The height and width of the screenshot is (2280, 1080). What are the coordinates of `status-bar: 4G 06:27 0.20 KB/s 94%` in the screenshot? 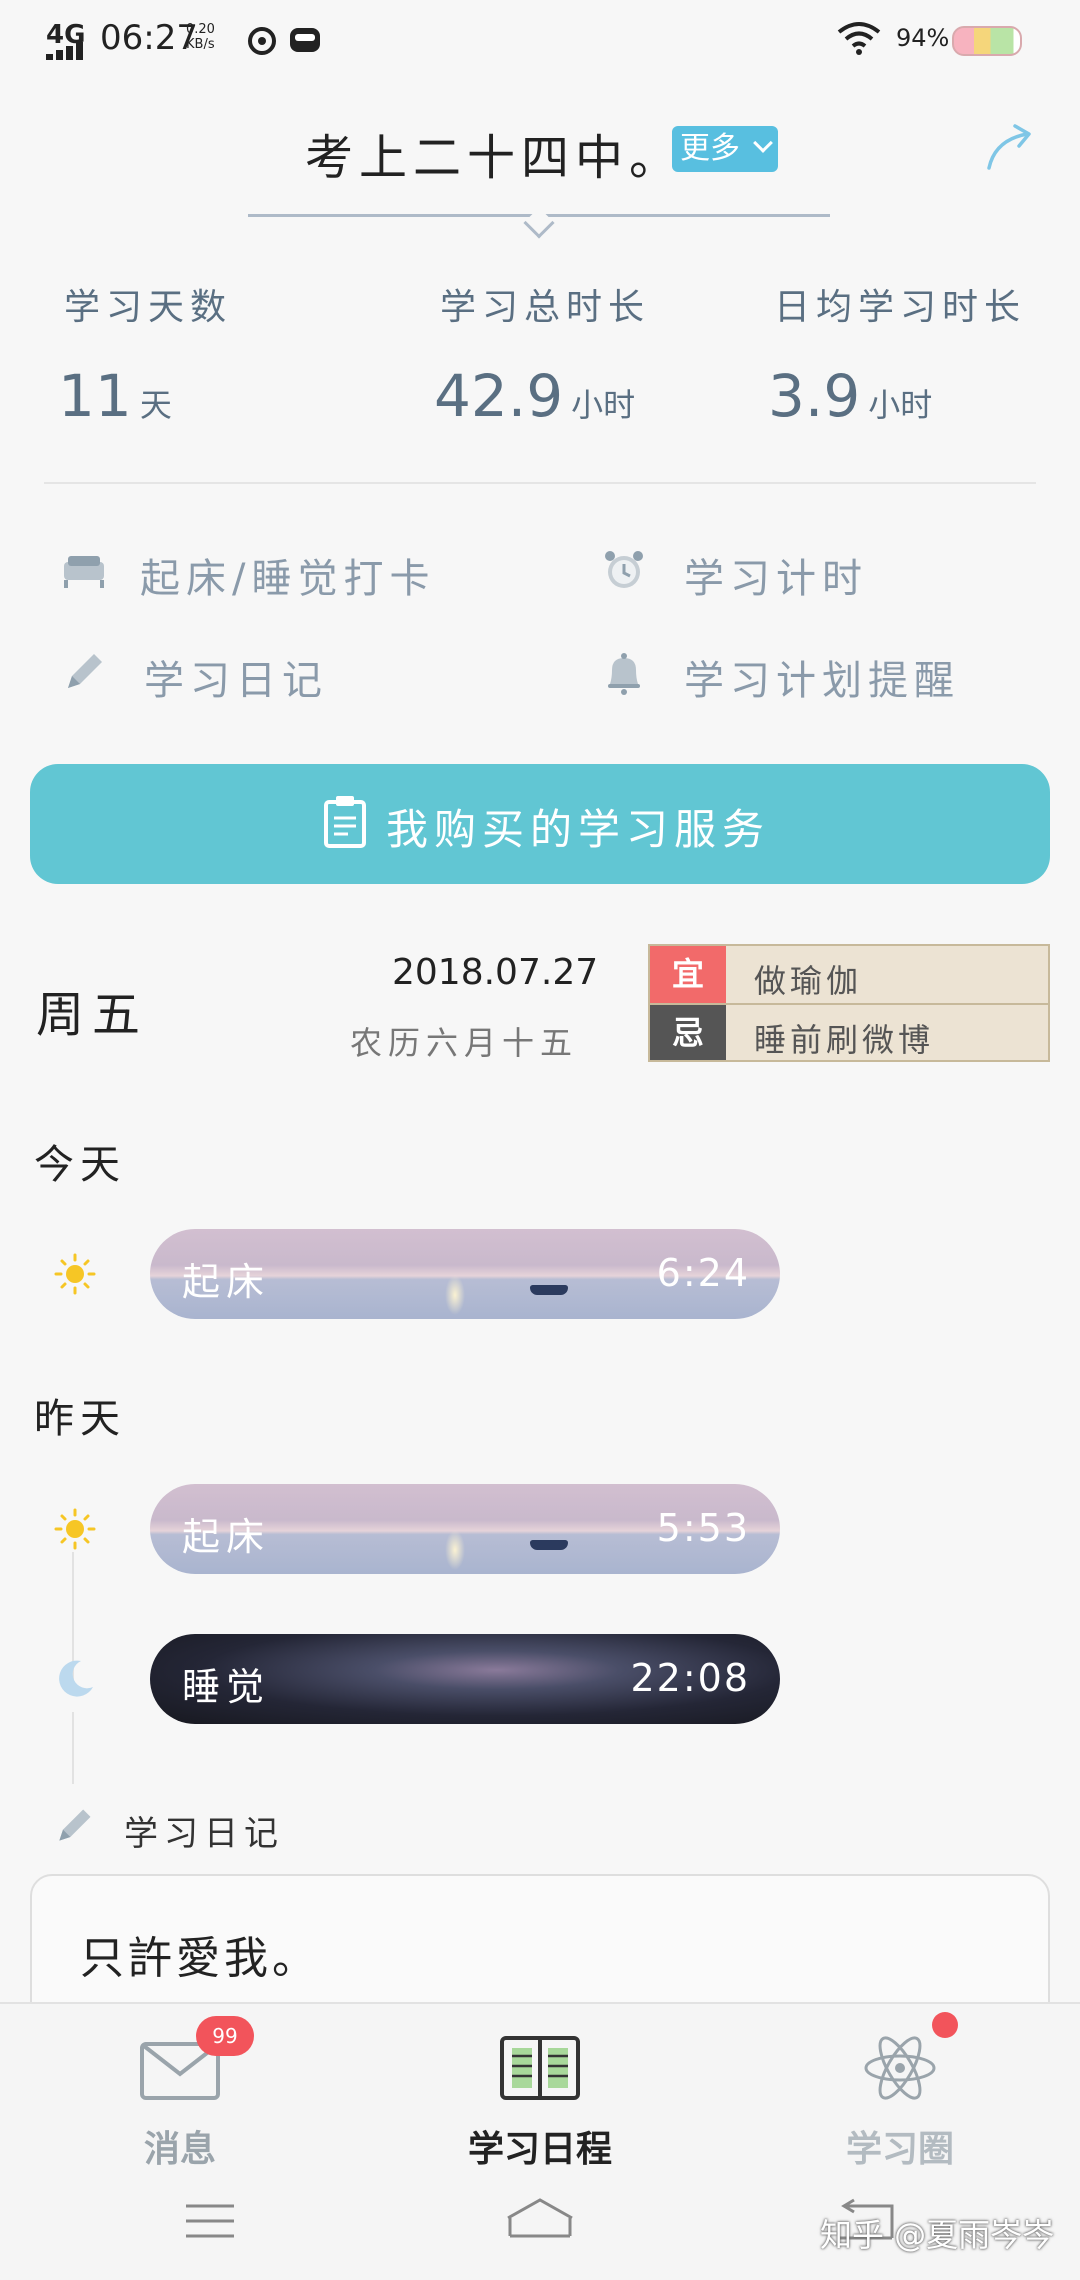 It's located at (540, 40).